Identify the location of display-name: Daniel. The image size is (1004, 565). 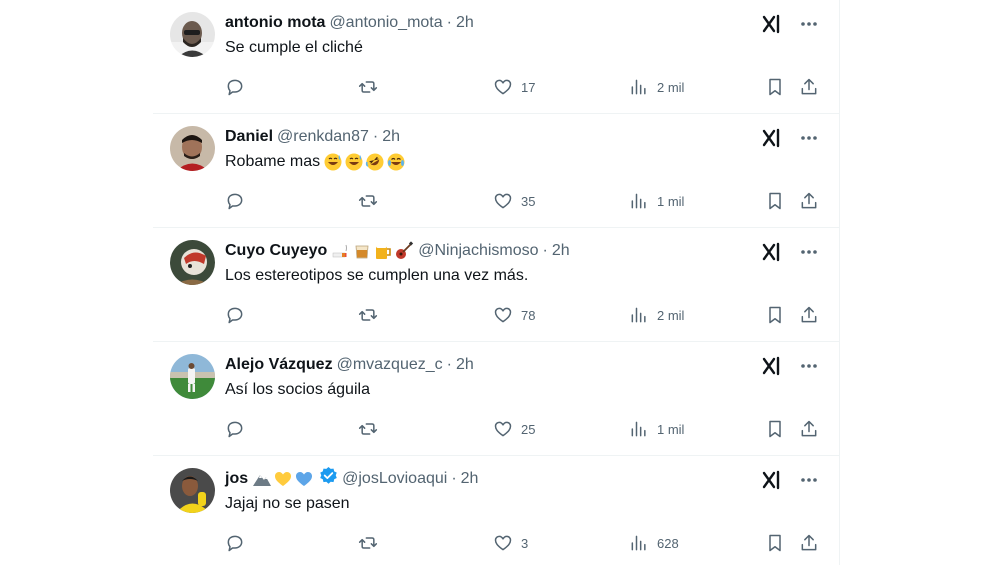
(249, 137).